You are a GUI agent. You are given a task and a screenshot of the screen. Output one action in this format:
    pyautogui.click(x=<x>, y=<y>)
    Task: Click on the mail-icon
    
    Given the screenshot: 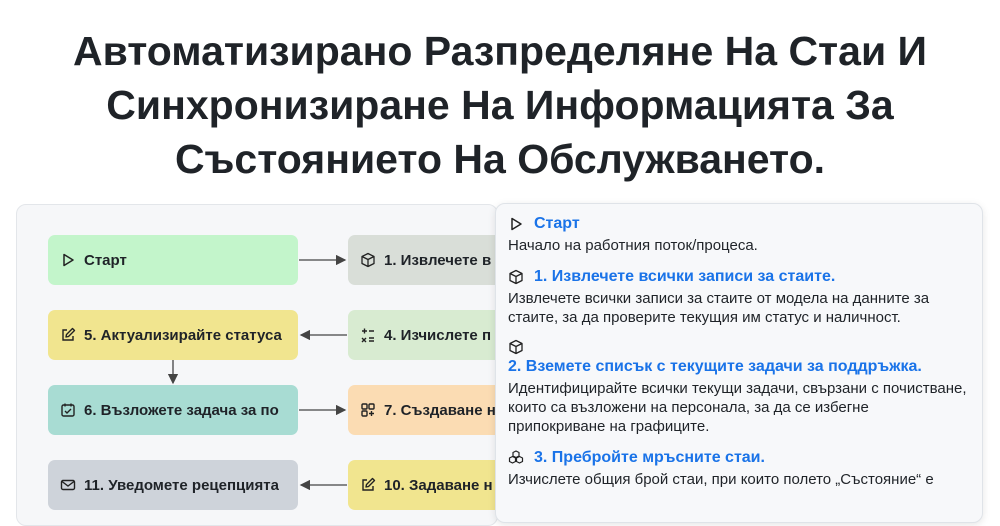 What is the action you would take?
    pyautogui.click(x=68, y=485)
    